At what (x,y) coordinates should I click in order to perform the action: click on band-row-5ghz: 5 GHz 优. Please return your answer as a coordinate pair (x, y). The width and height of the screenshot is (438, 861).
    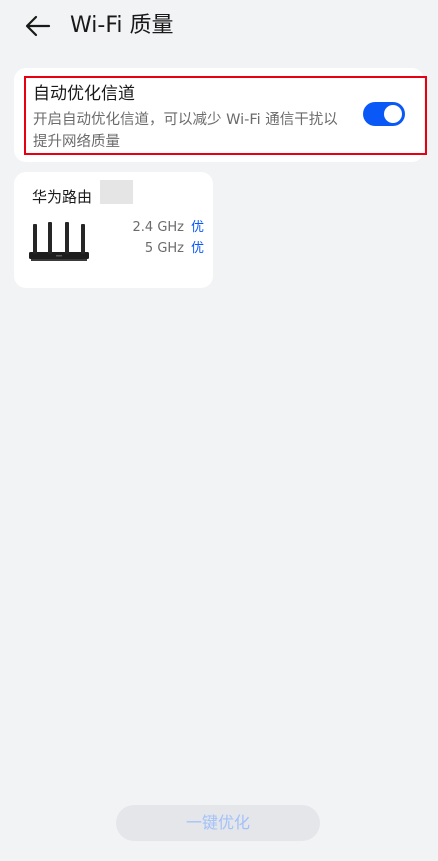
    Looking at the image, I should click on (158, 249).